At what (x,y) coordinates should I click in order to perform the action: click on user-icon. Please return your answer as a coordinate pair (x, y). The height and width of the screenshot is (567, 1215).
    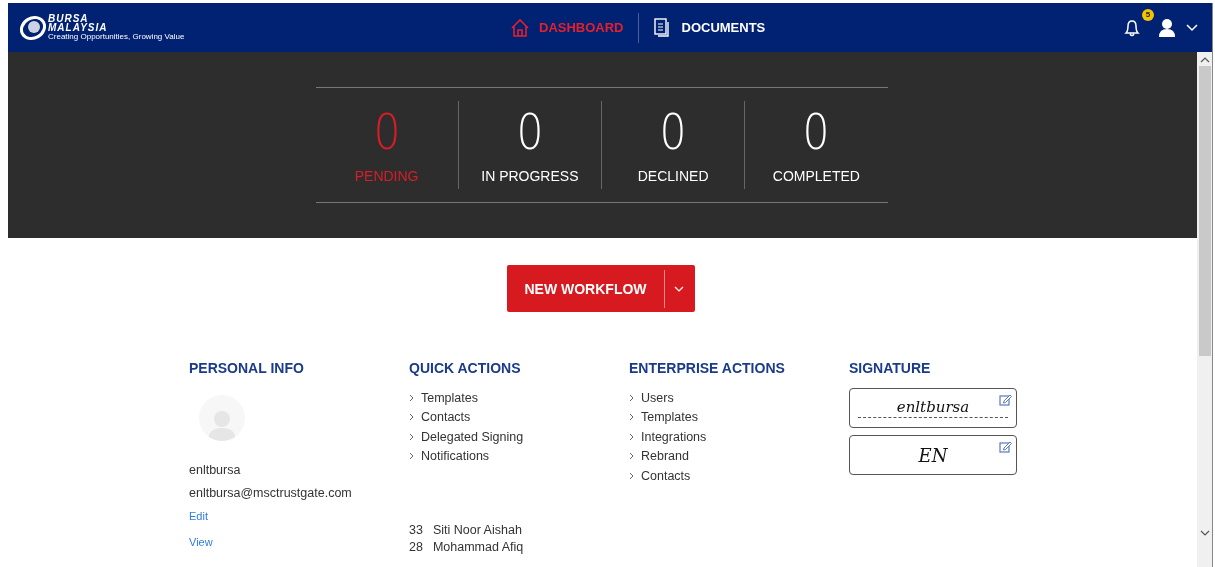
    Looking at the image, I should click on (1167, 27).